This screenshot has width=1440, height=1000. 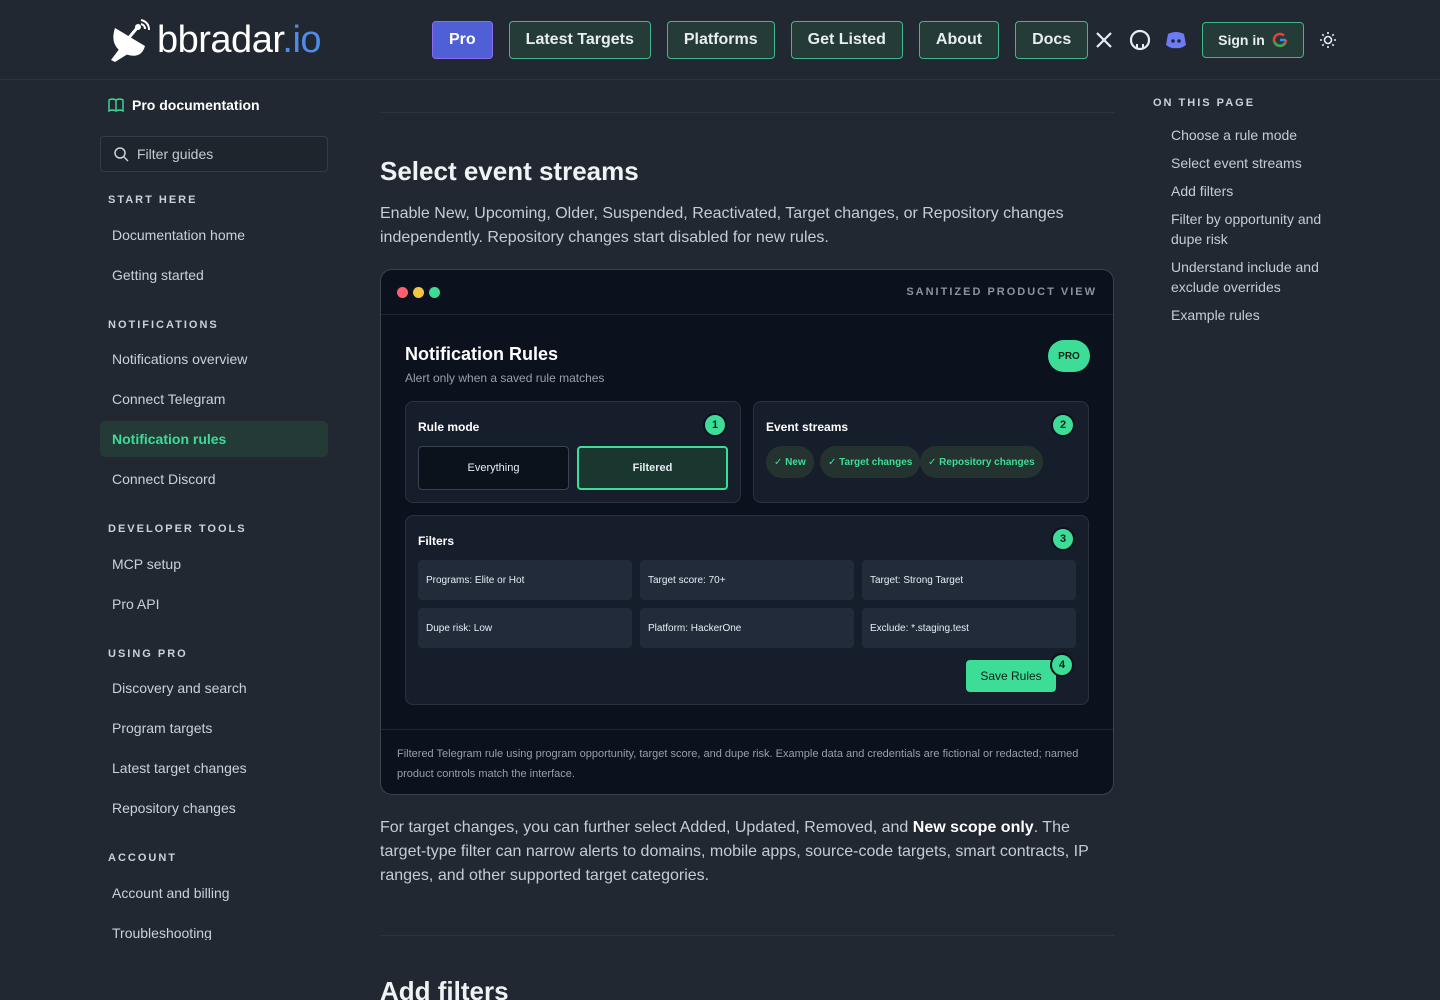 I want to click on sidebar-item-notification-rules: Notification rules, so click(x=214, y=439).